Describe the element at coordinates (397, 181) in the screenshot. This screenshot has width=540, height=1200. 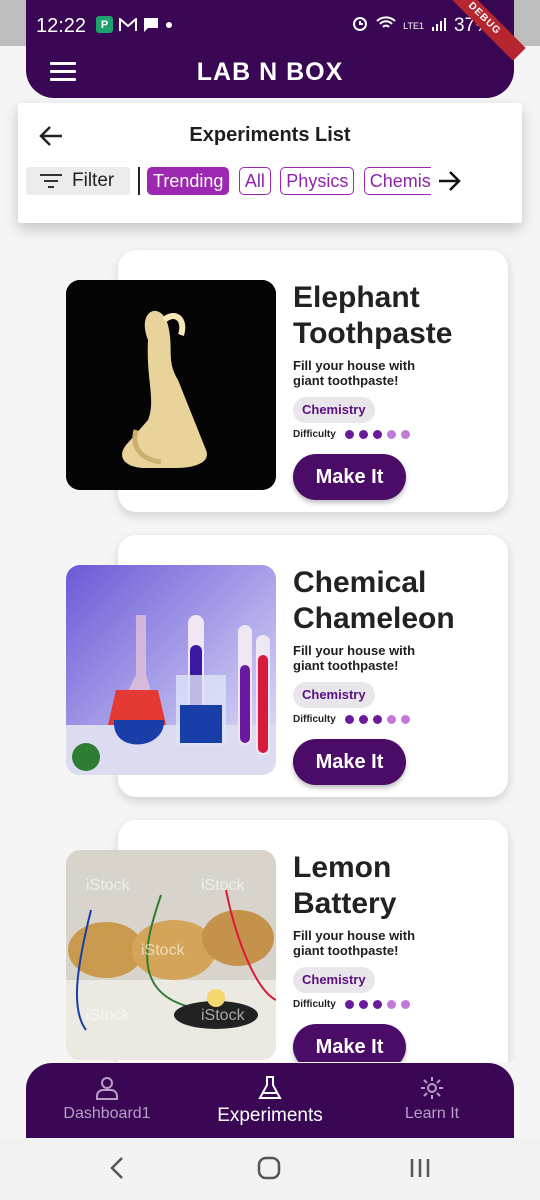
I see `chip-chemistry: Chemis` at that location.